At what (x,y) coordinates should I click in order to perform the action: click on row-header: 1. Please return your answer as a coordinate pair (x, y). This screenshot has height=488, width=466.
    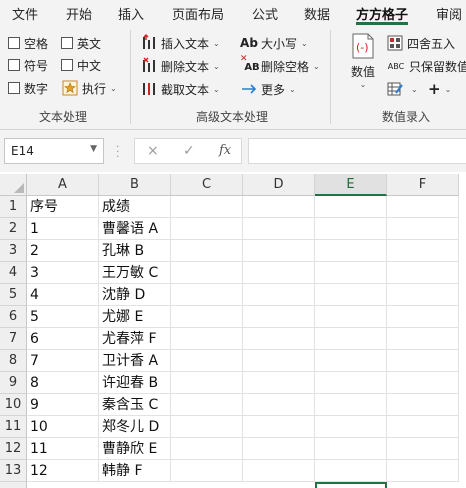
    Looking at the image, I should click on (13, 207).